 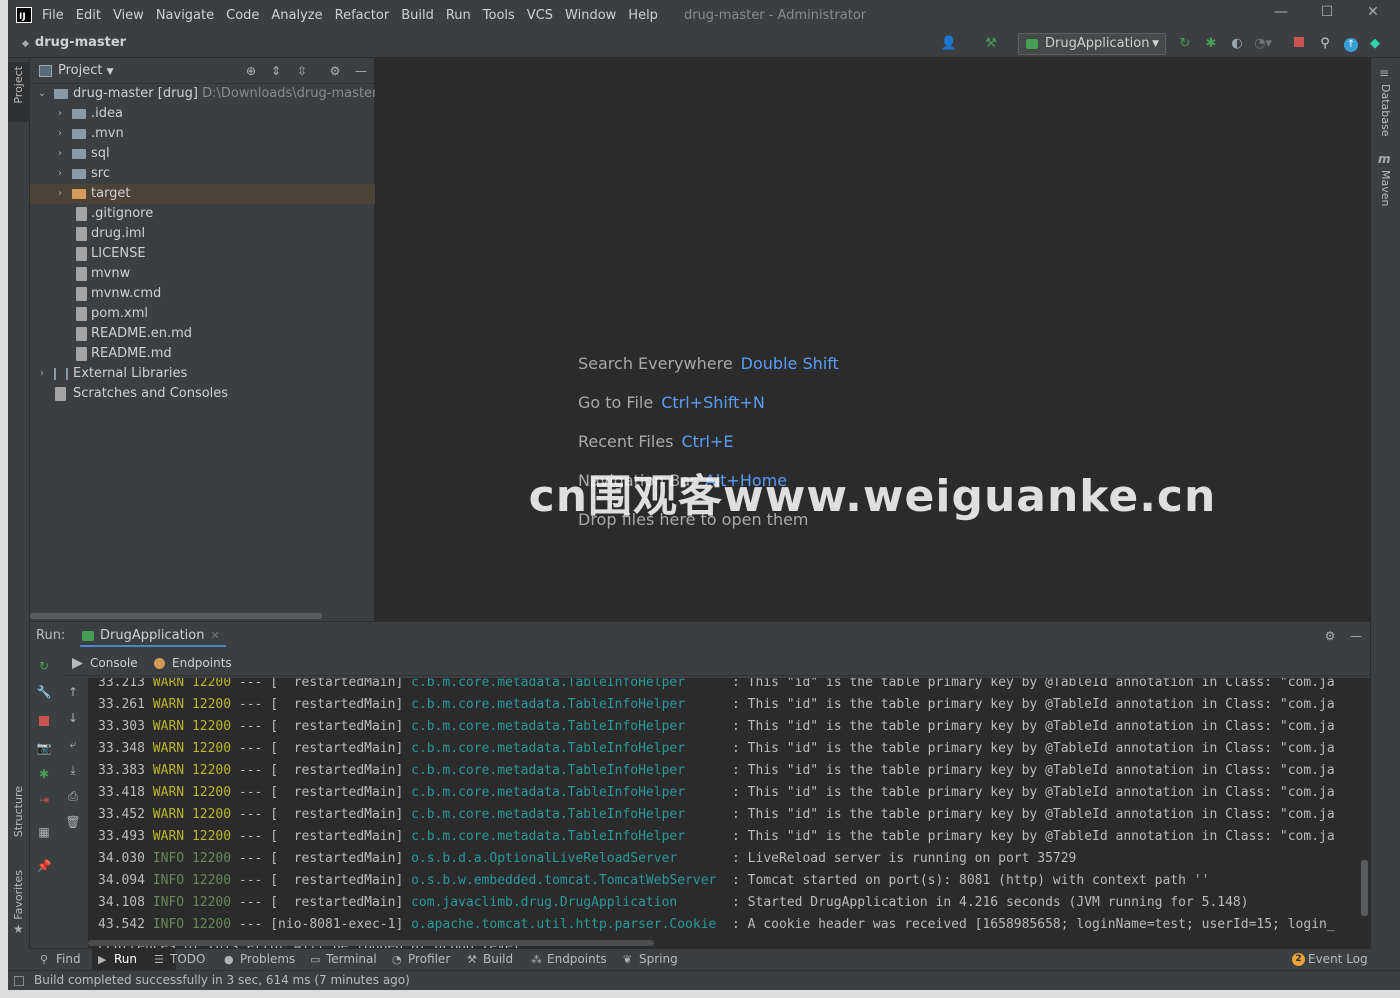 What do you see at coordinates (1351, 44) in the screenshot?
I see `update-icon: ↑` at bounding box center [1351, 44].